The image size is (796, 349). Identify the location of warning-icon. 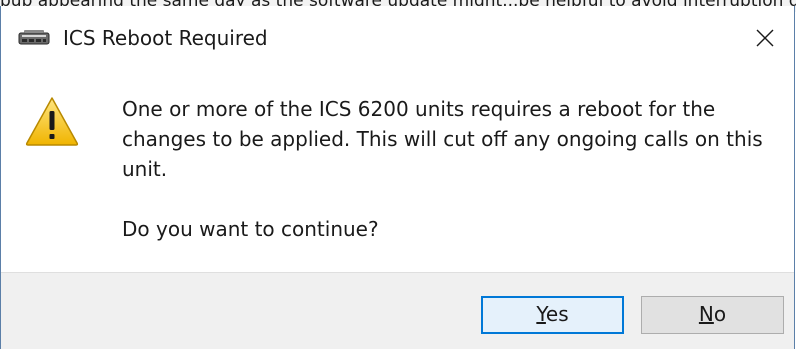
(52, 121).